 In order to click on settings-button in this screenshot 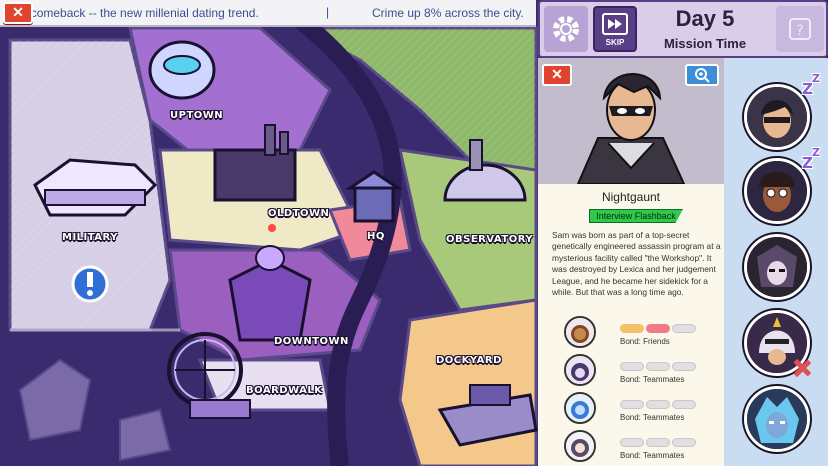, I will do `click(566, 29)`.